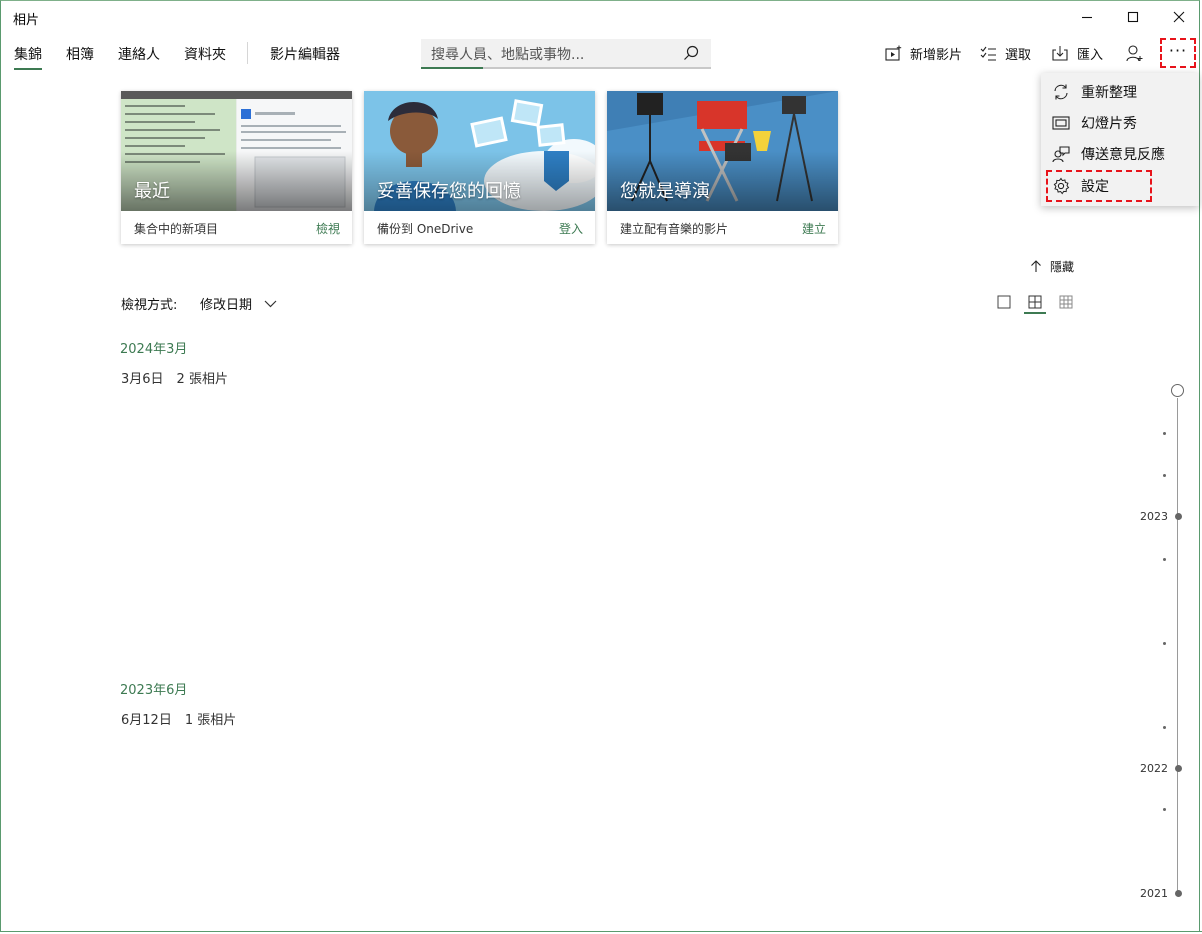 The height and width of the screenshot is (934, 1202). I want to click on view-by-dropdown: 修改日期, so click(238, 303).